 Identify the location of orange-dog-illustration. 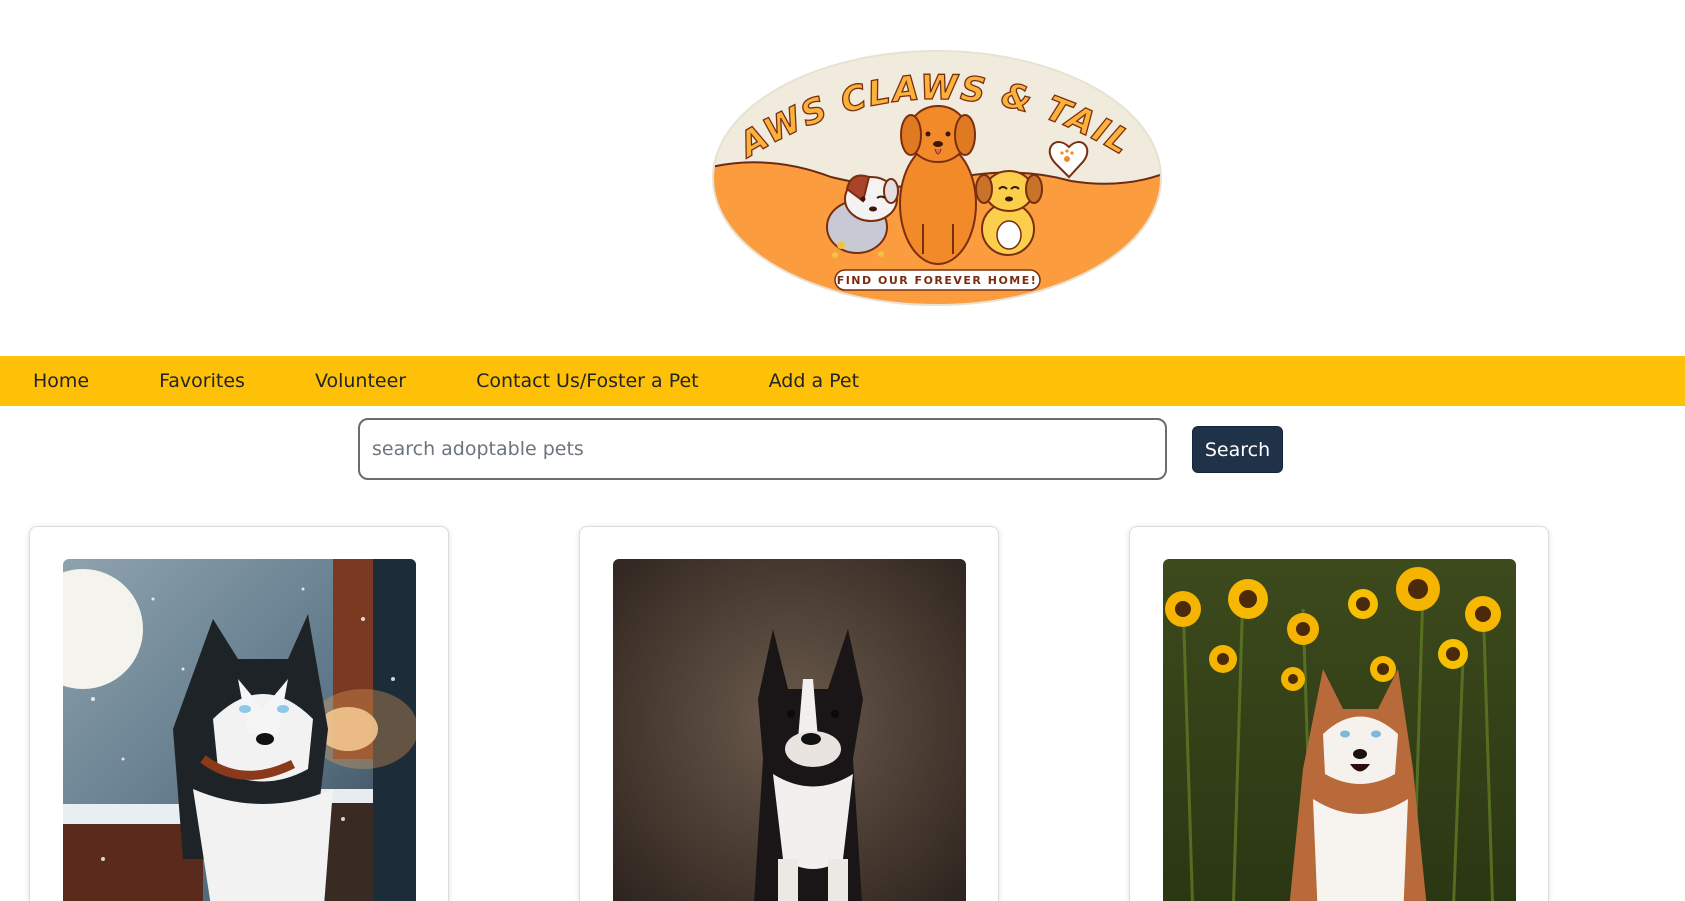
(938, 185).